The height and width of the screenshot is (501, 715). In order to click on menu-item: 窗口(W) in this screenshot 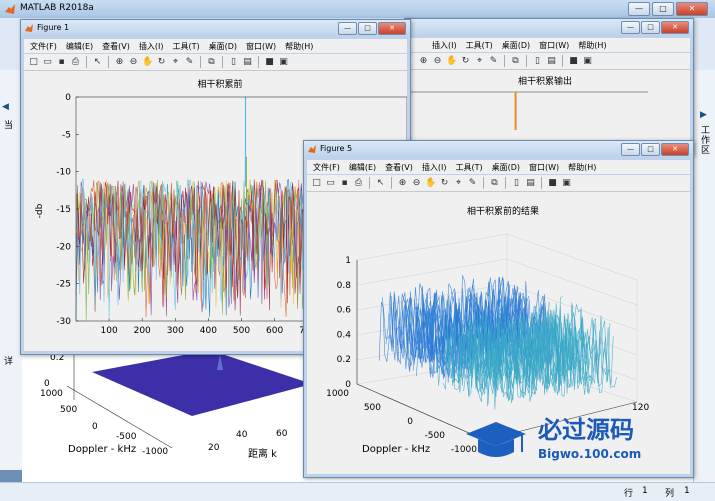, I will do `click(554, 45)`.